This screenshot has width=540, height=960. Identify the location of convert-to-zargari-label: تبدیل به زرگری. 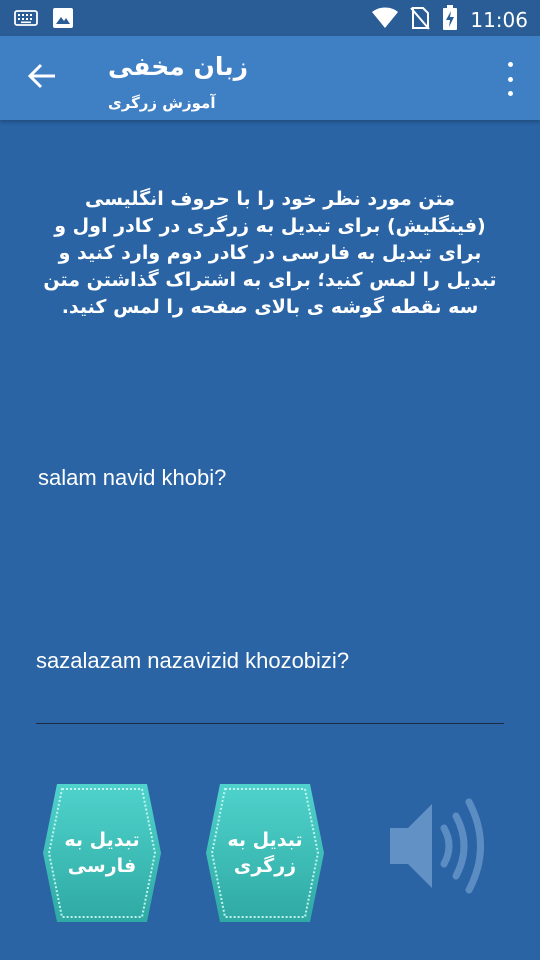
(265, 853).